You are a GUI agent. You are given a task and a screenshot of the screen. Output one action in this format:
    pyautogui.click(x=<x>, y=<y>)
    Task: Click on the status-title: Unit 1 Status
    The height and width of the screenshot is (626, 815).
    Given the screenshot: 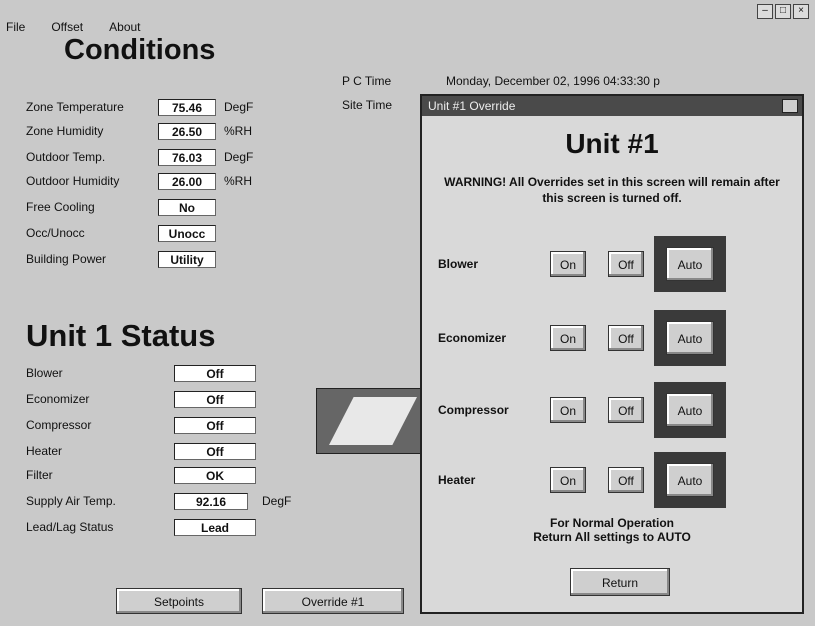 What is the action you would take?
    pyautogui.click(x=121, y=335)
    